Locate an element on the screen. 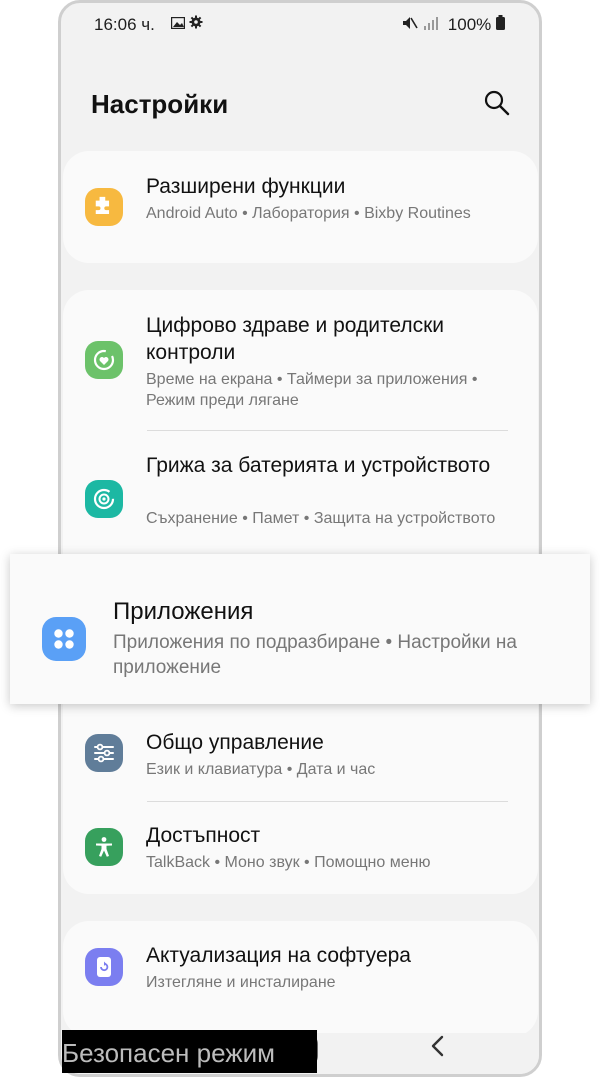 This screenshot has width=600, height=1077. device-care-icon-tile is located at coordinates (104, 499).